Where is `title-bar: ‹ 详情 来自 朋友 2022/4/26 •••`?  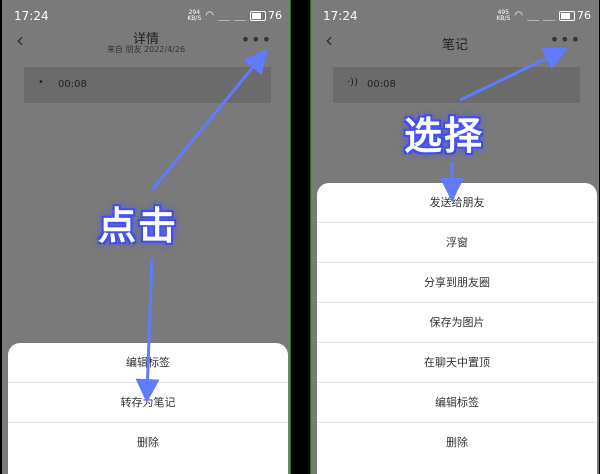
title-bar: ‹ 详情 来自 朋友 2022/4/26 ••• is located at coordinates (146, 45).